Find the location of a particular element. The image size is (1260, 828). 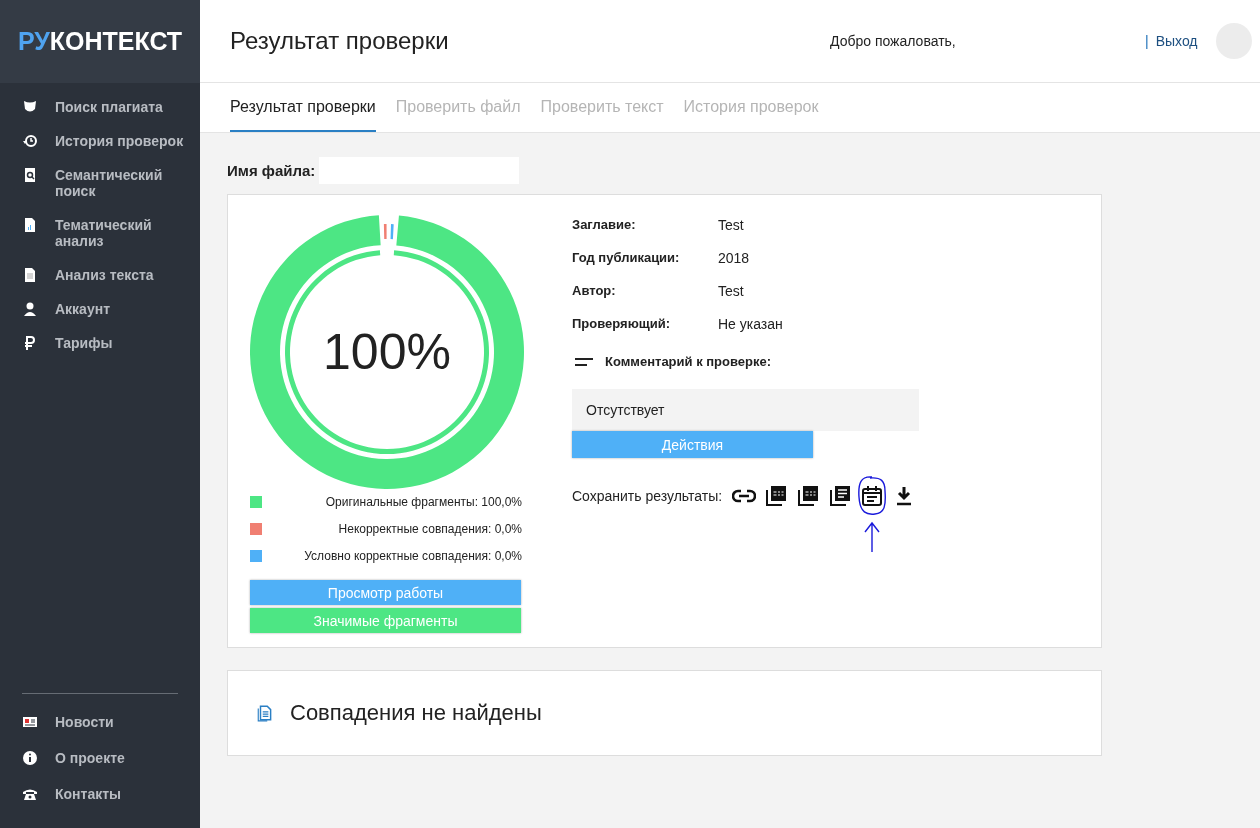

comment-text: Отсутствует is located at coordinates (625, 410).